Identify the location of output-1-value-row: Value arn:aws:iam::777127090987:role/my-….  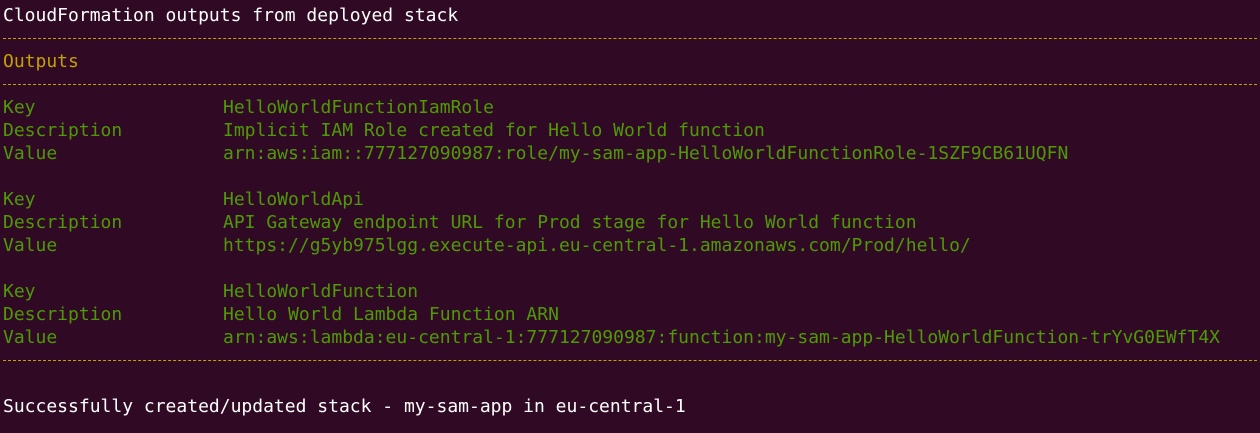
(631, 153).